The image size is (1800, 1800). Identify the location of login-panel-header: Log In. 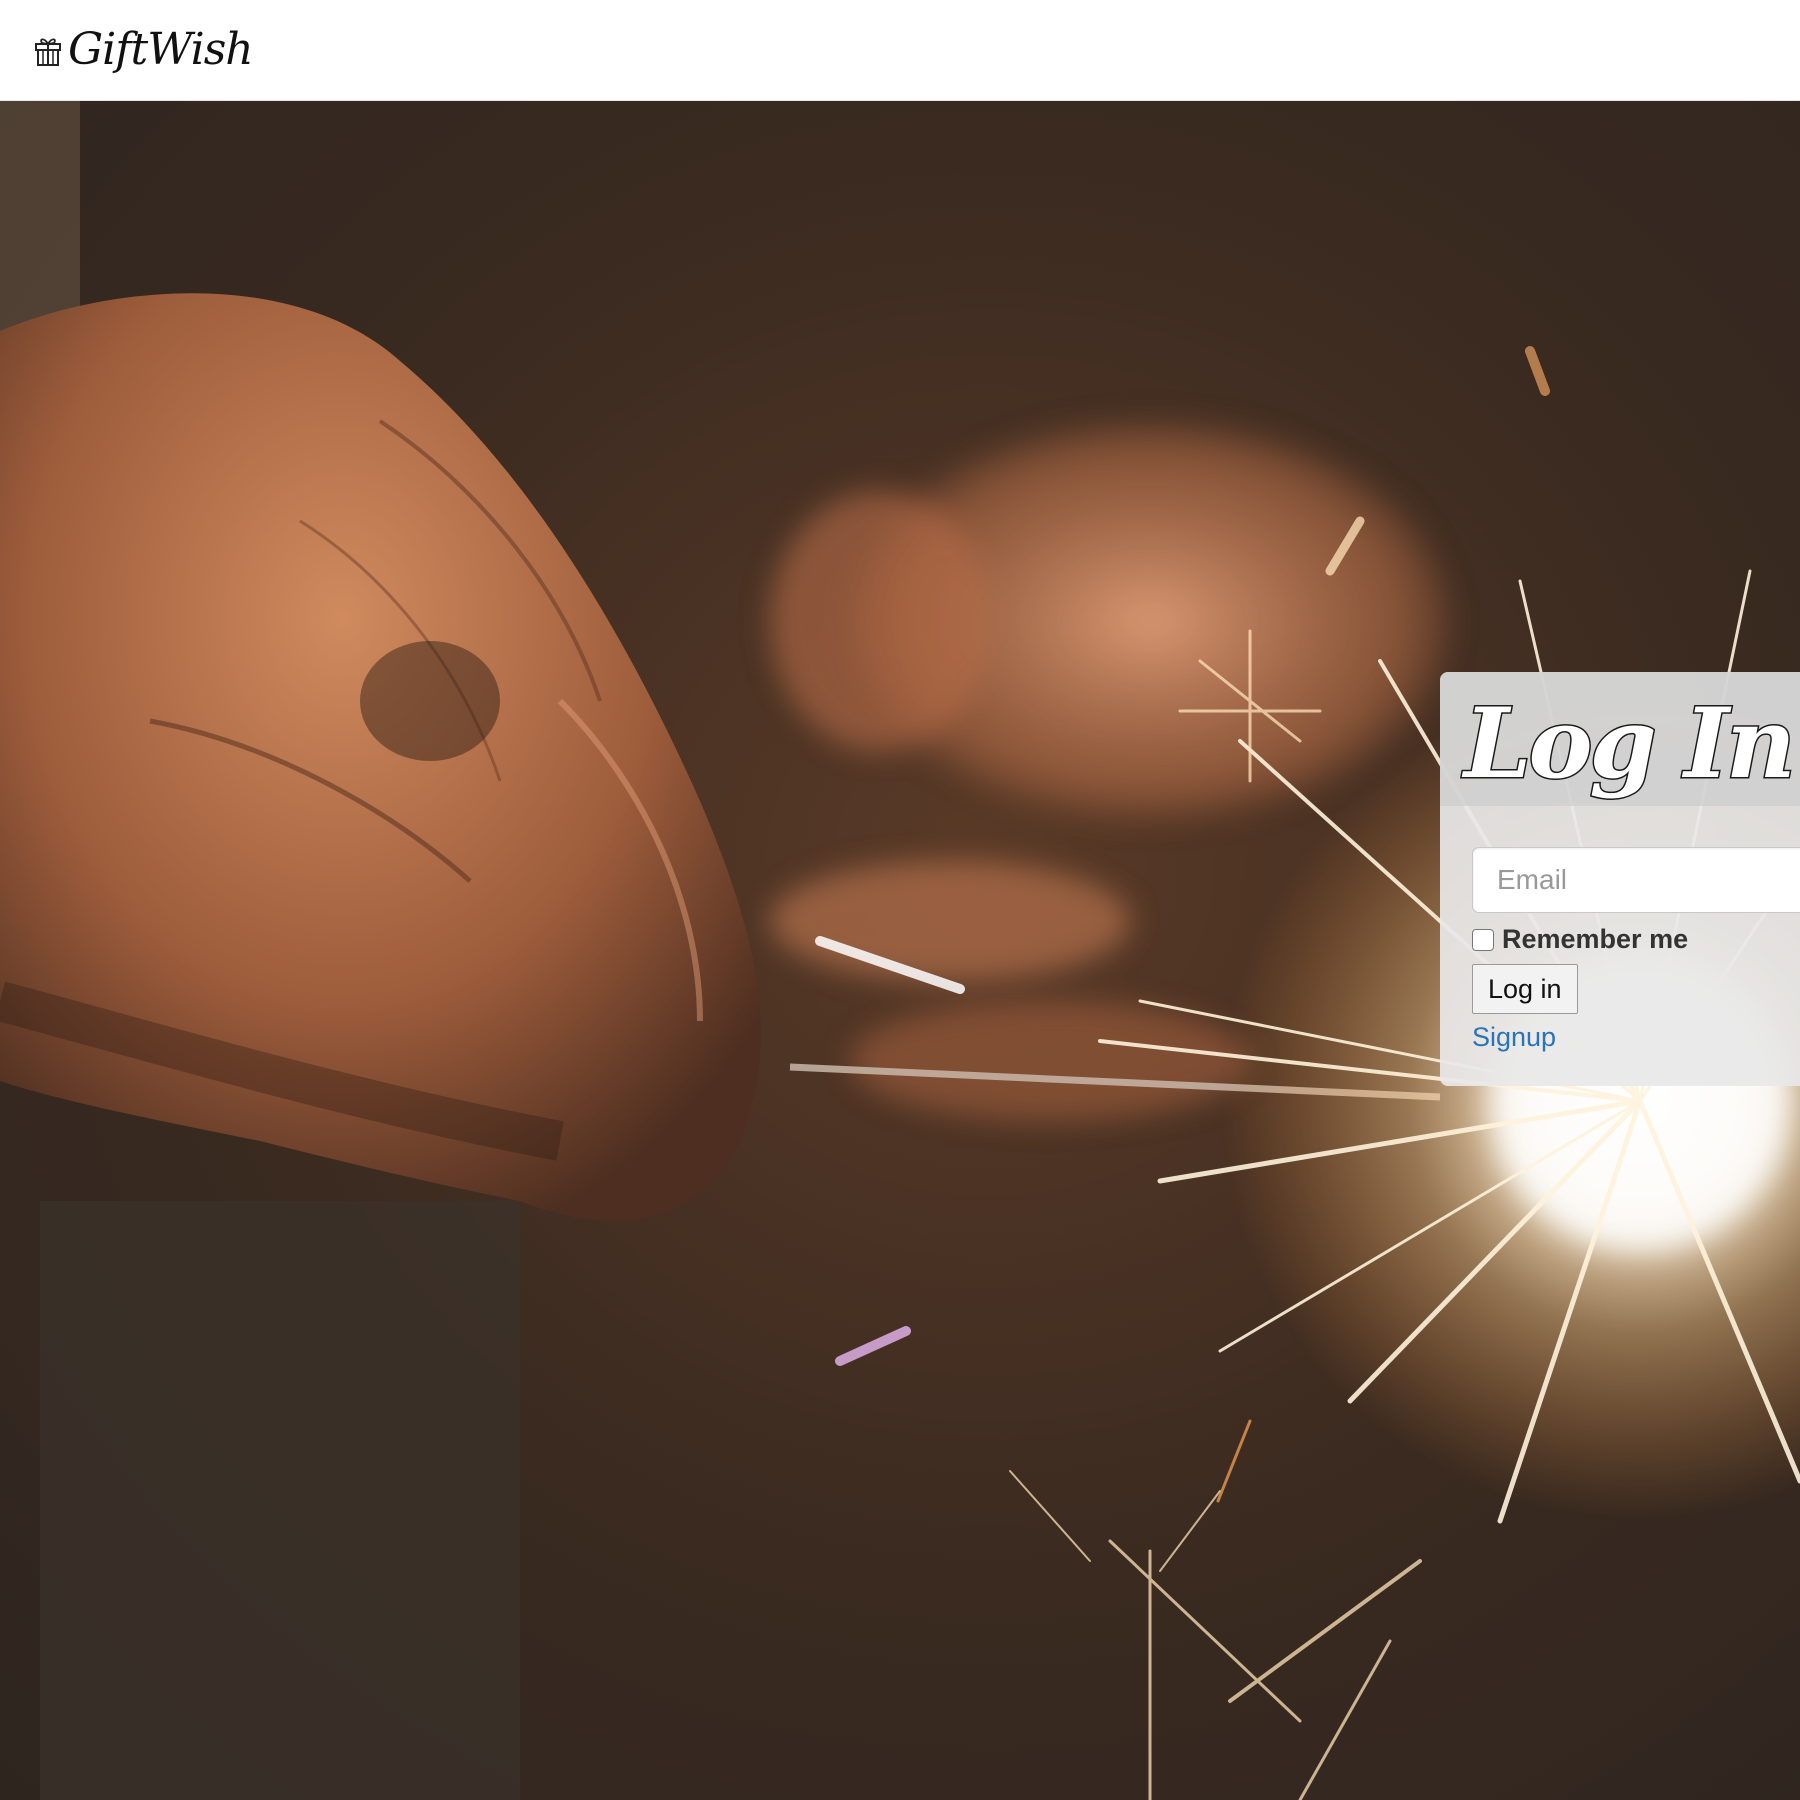
(1620, 739).